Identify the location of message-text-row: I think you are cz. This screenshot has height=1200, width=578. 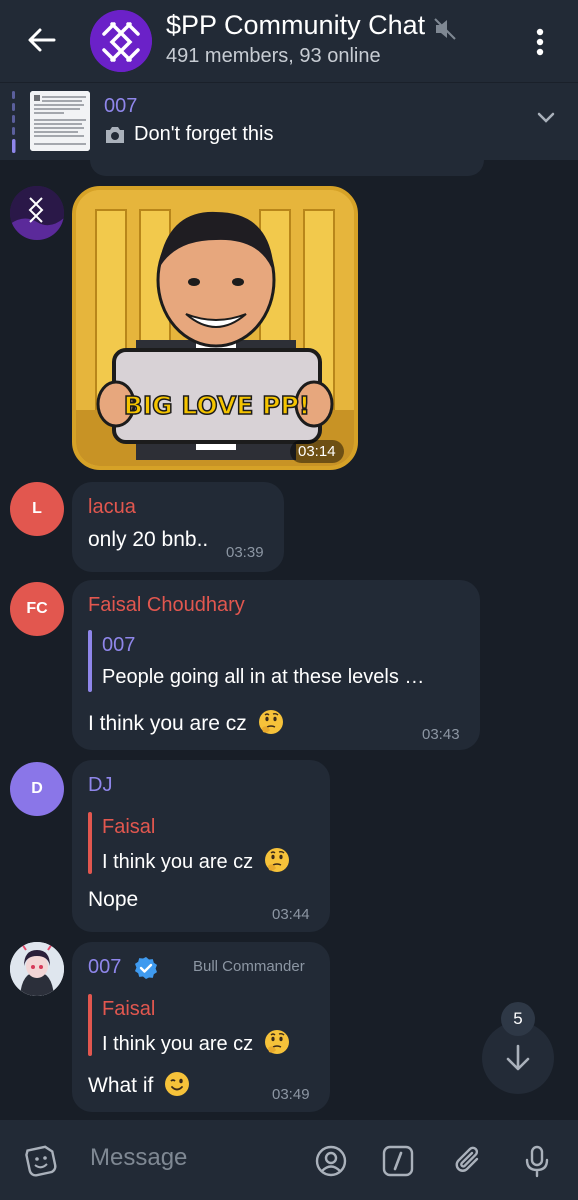
(186, 722).